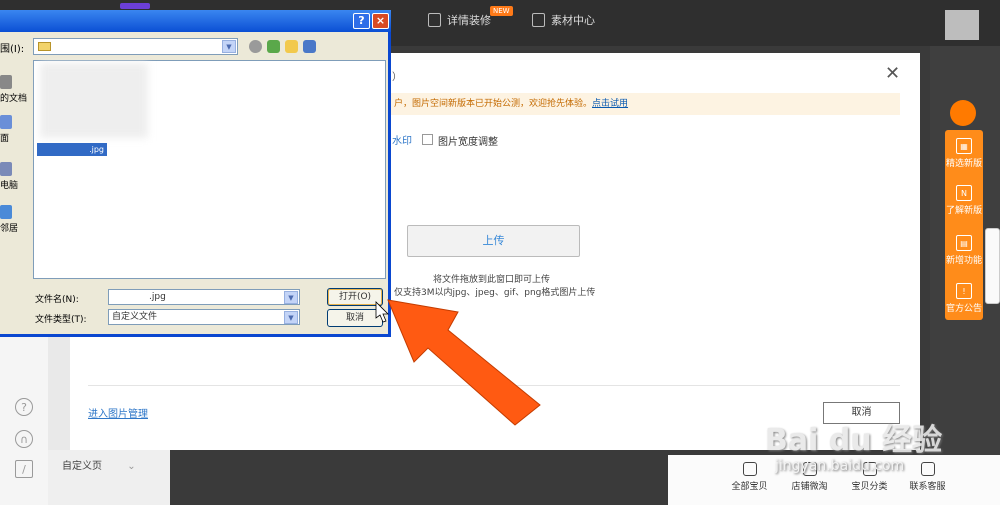  Describe the element at coordinates (840, 466) in the screenshot. I see `baidu-url-watermark: jingyan.baidu.com` at that location.